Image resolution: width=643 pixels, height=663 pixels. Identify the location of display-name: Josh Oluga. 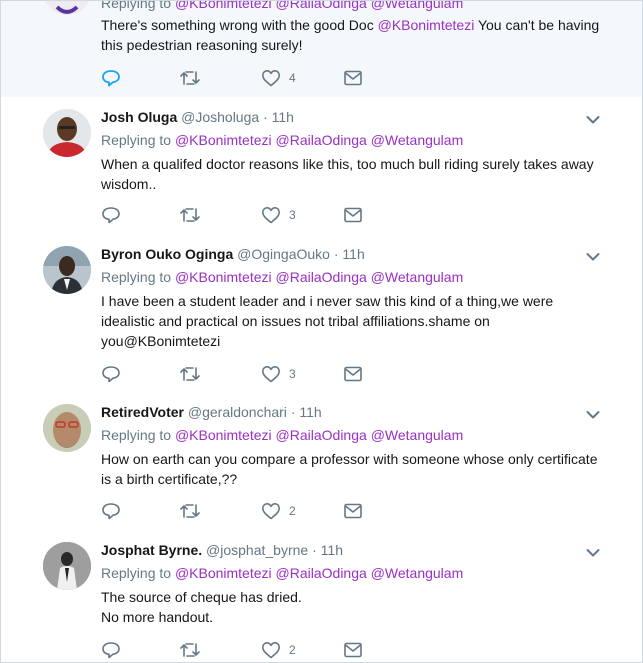
(139, 117).